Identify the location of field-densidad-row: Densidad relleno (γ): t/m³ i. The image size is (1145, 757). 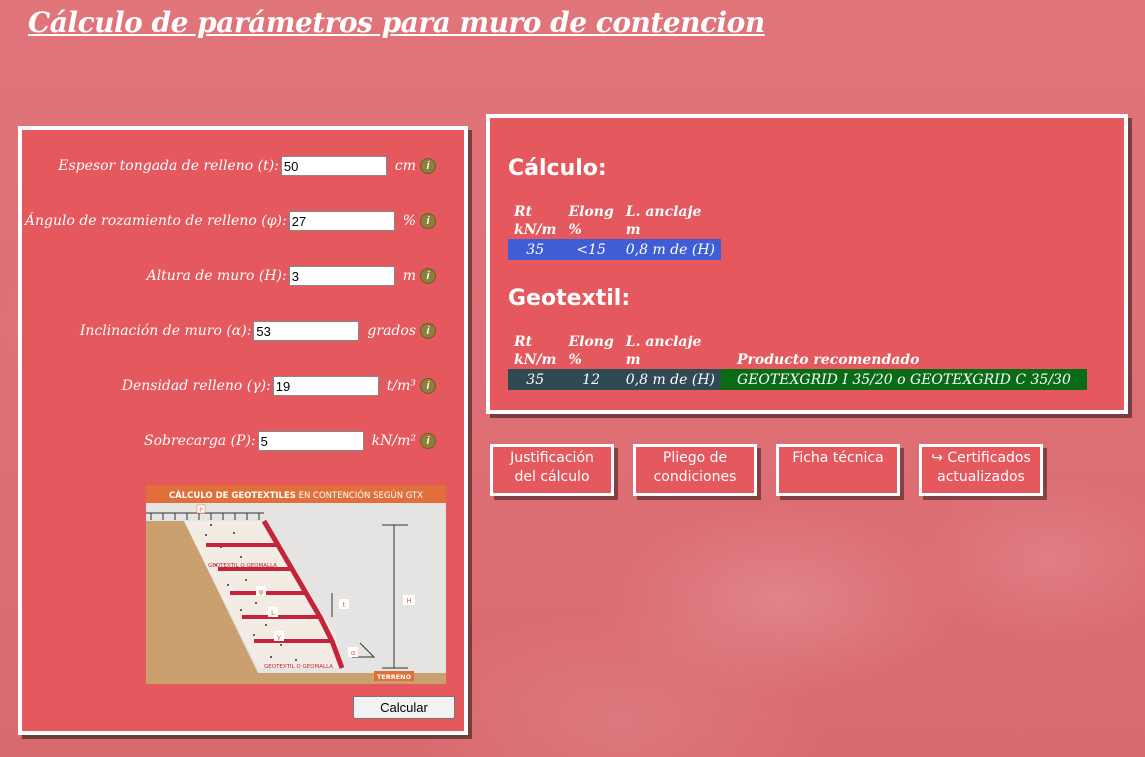
(279, 386).